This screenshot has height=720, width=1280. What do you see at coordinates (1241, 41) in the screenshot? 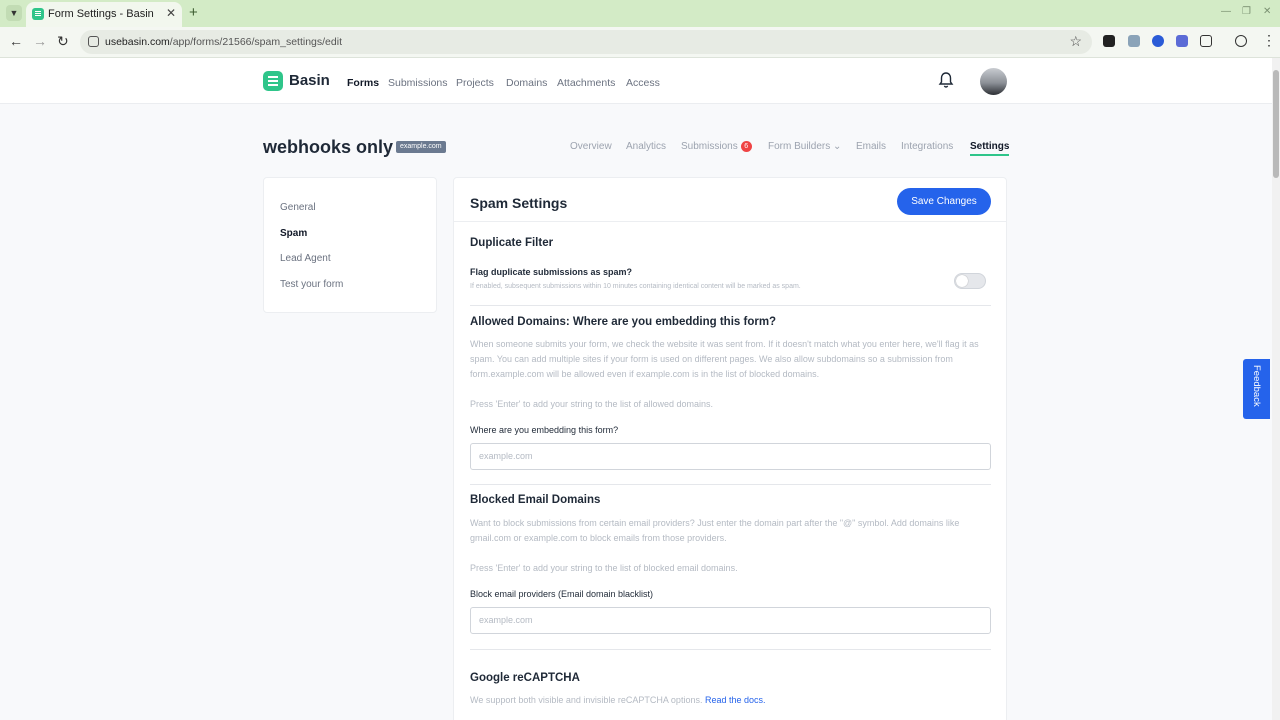
I see `profile-icon` at bounding box center [1241, 41].